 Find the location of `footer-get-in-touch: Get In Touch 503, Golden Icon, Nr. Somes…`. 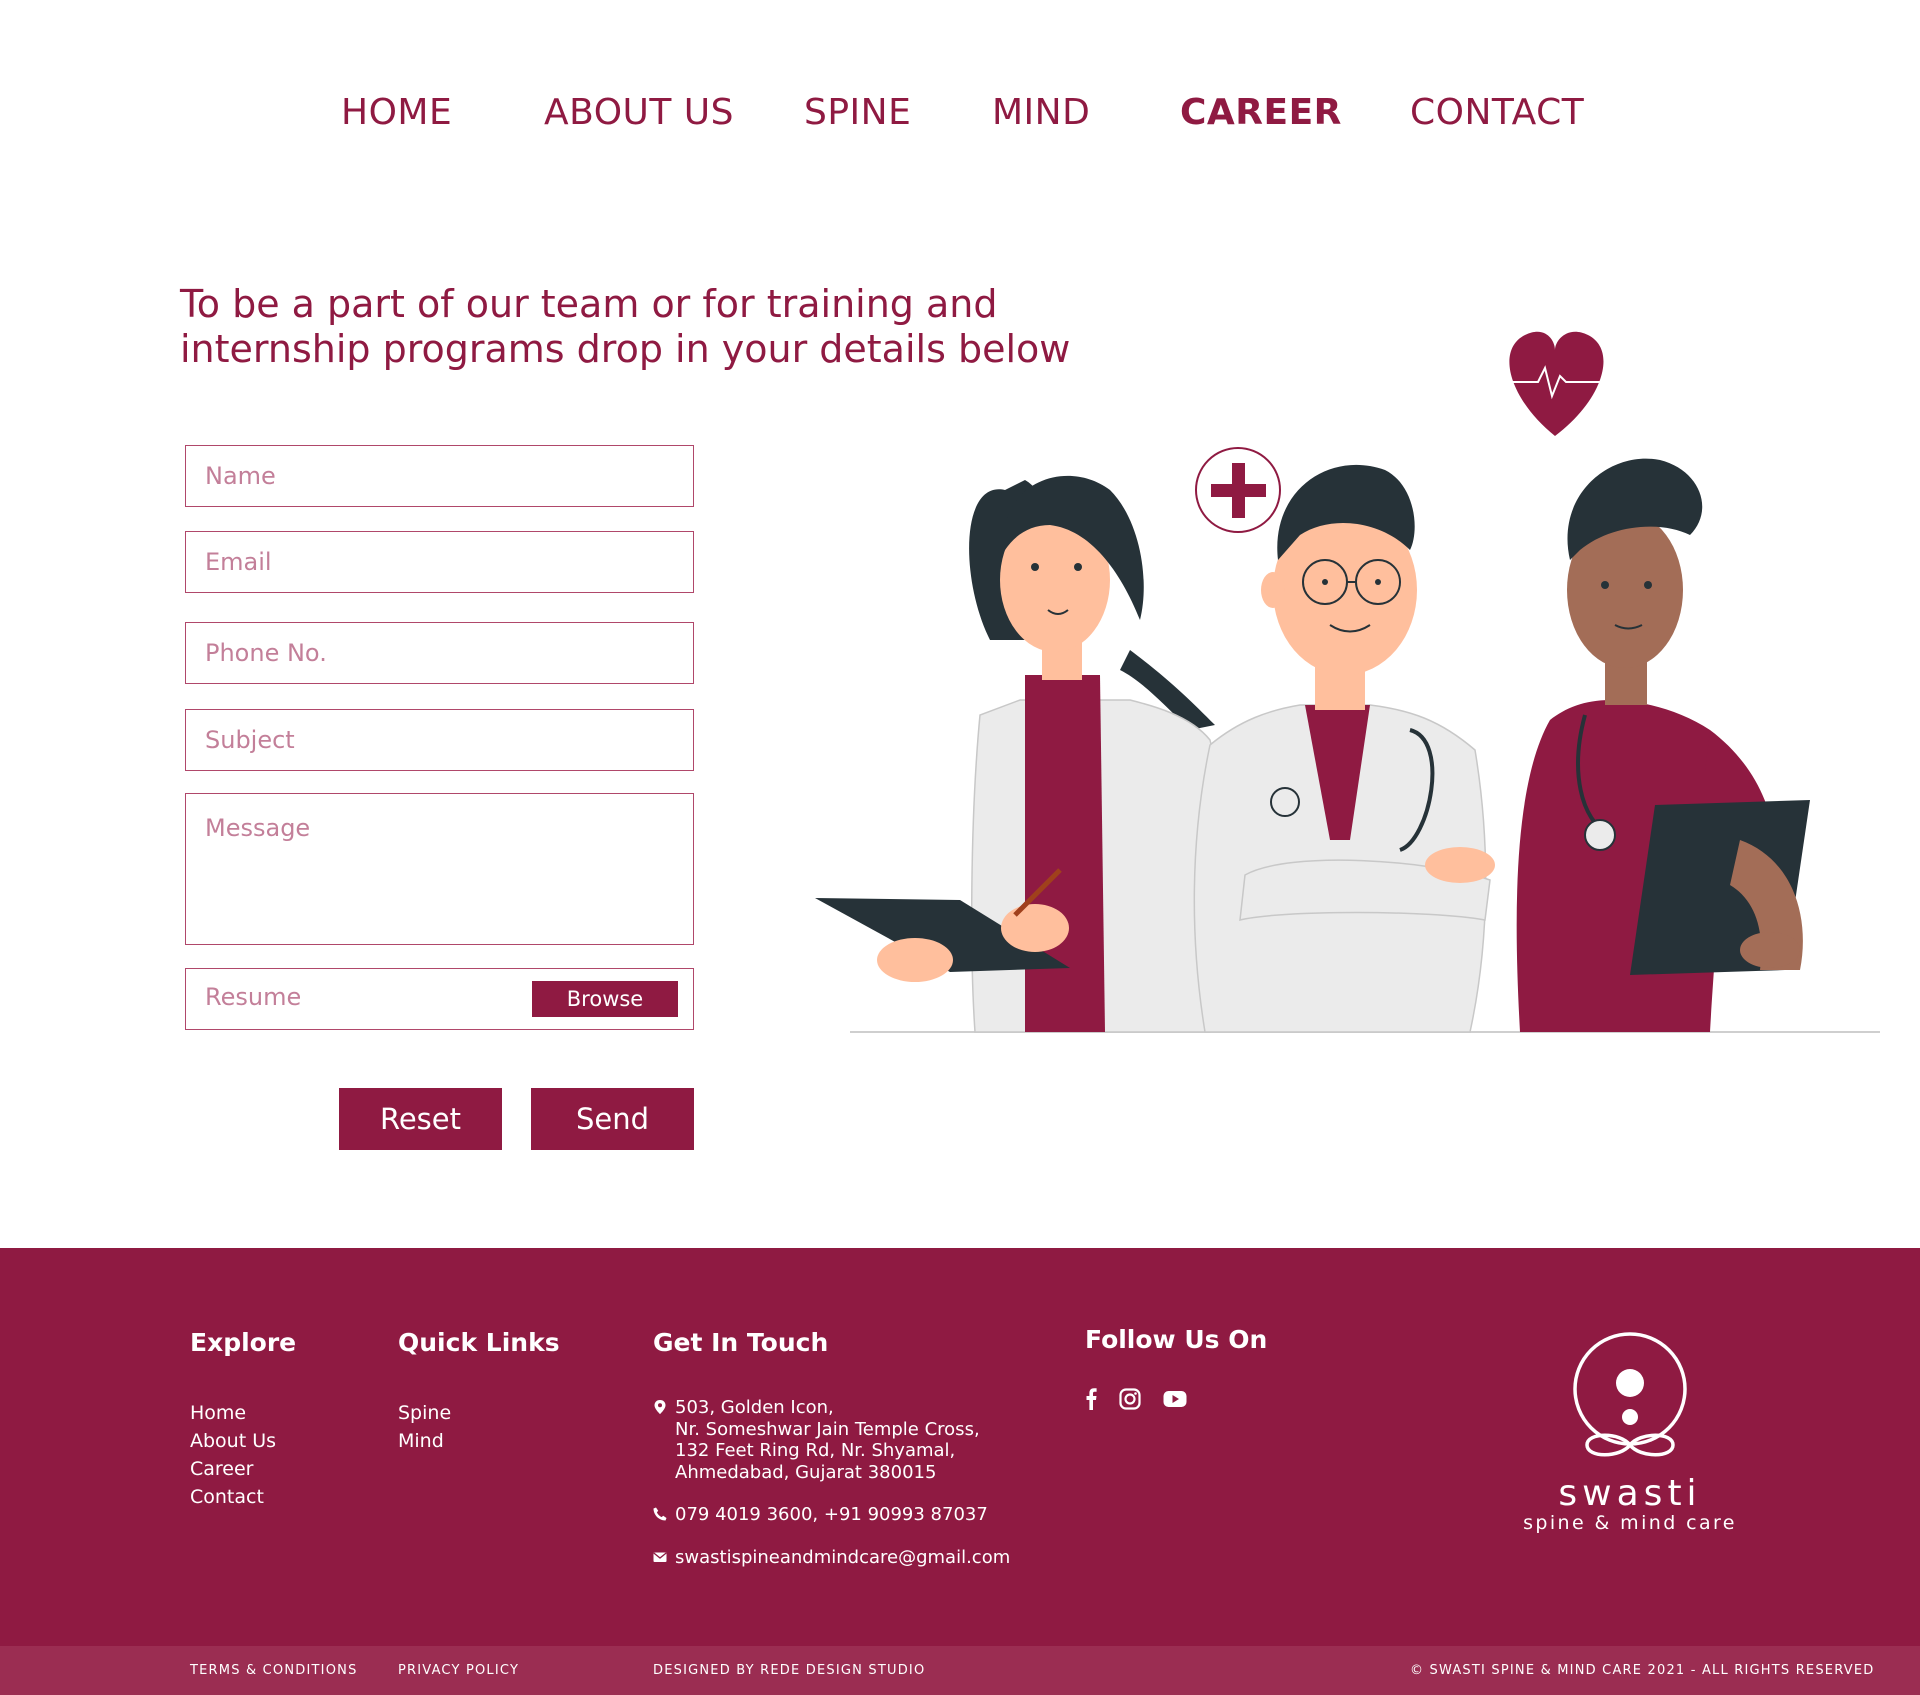

footer-get-in-touch: Get In Touch 503, Golden Icon, Nr. Somes… is located at coordinates (831, 1448).